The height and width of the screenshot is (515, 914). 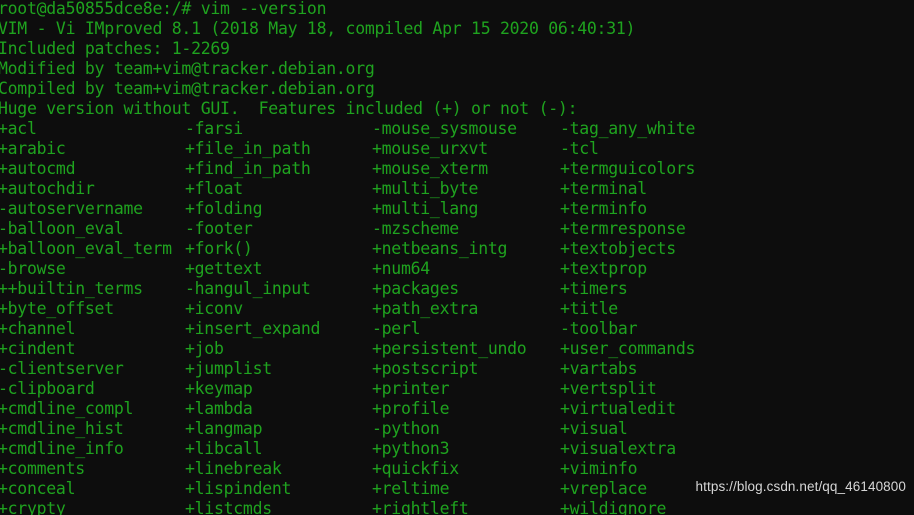 I want to click on feature-row: +autochdir +float +multi_byte +terminal, so click(x=457, y=189).